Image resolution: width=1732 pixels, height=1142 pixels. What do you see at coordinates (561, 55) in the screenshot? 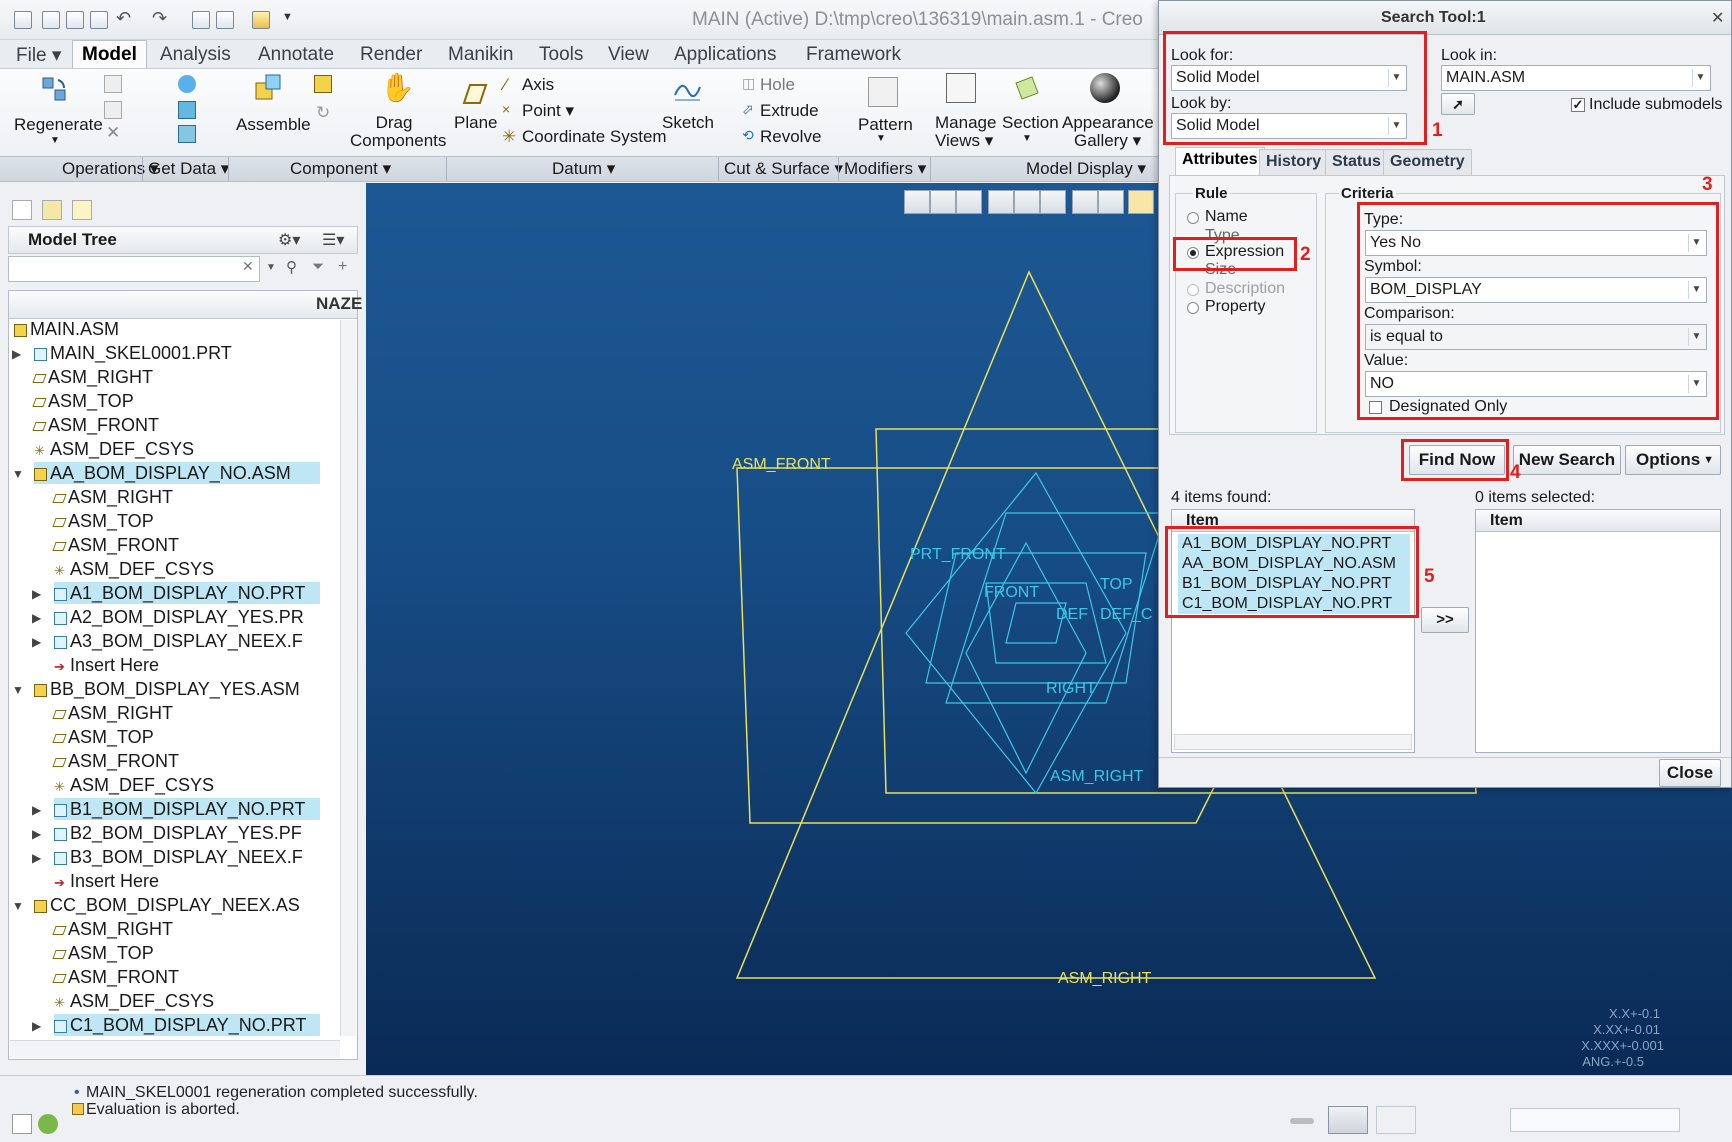
I see `menu-tools: Tools` at bounding box center [561, 55].